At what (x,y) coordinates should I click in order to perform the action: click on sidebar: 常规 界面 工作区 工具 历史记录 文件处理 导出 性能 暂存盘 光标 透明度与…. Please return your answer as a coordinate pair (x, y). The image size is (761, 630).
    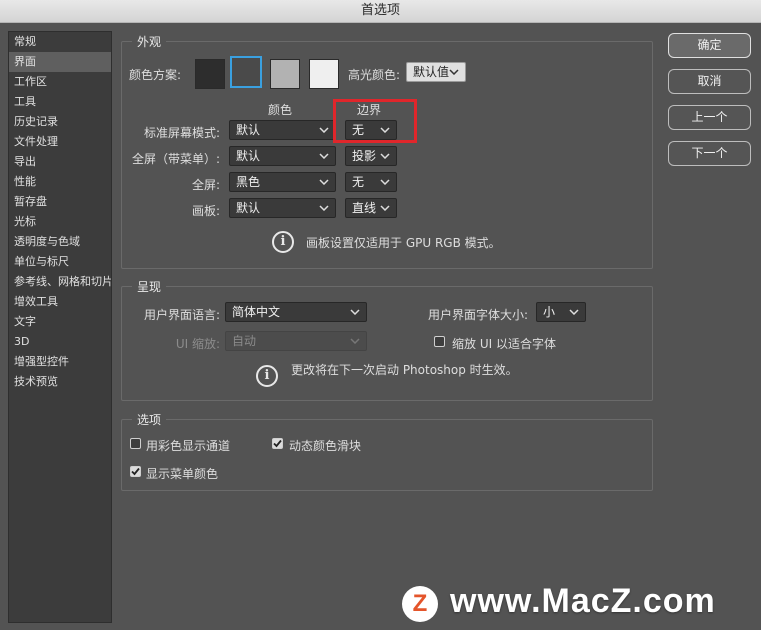
    Looking at the image, I should click on (60, 327).